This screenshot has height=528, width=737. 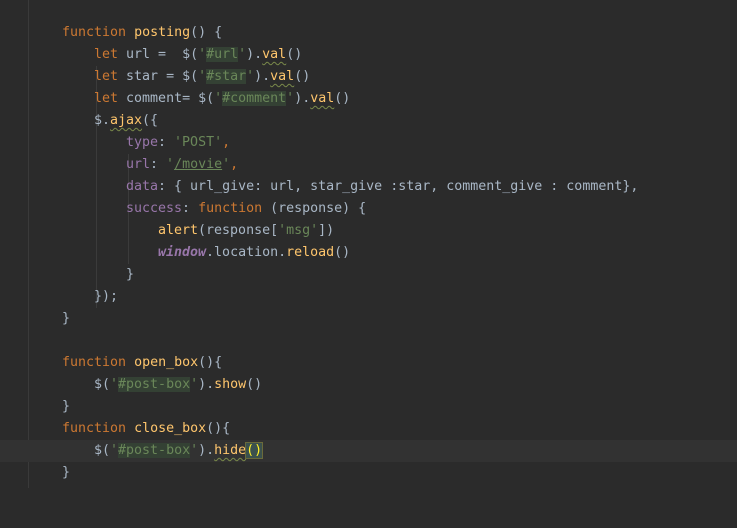 What do you see at coordinates (368, 165) in the screenshot?
I see `code-line: url: '/movie',` at bounding box center [368, 165].